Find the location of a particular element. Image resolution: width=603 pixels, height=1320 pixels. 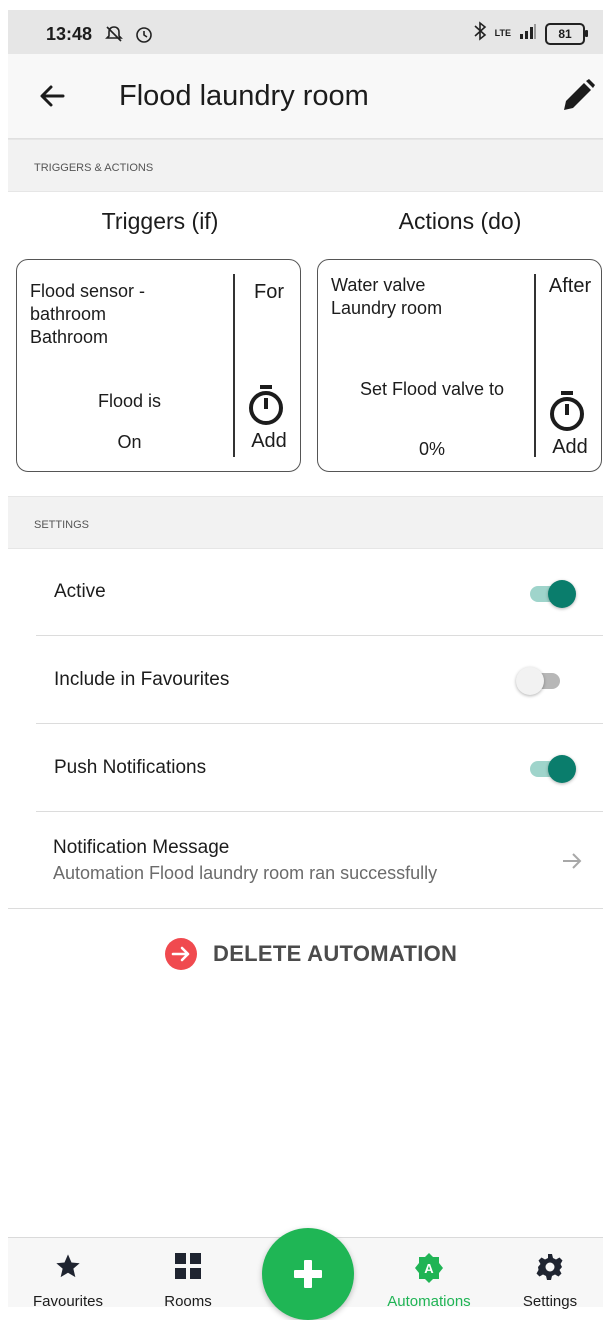

action-room: Laundry room is located at coordinates (387, 308).